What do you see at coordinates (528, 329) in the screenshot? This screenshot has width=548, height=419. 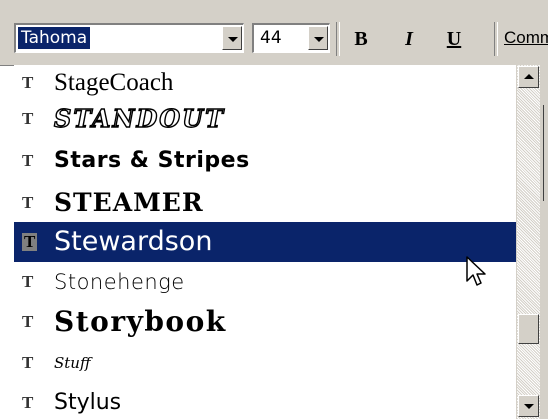 I see `scrollbar-thumb` at bounding box center [528, 329].